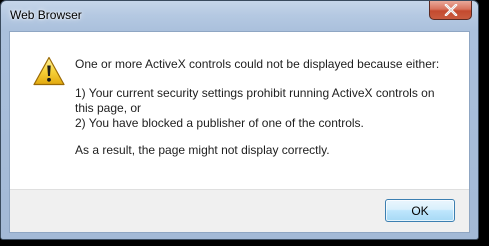 The height and width of the screenshot is (246, 489). I want to click on close-button, so click(450, 10).